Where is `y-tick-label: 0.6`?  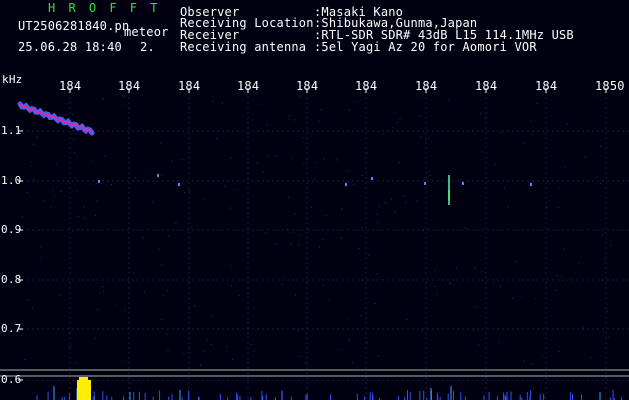 y-tick-label: 0.6 is located at coordinates (11, 379).